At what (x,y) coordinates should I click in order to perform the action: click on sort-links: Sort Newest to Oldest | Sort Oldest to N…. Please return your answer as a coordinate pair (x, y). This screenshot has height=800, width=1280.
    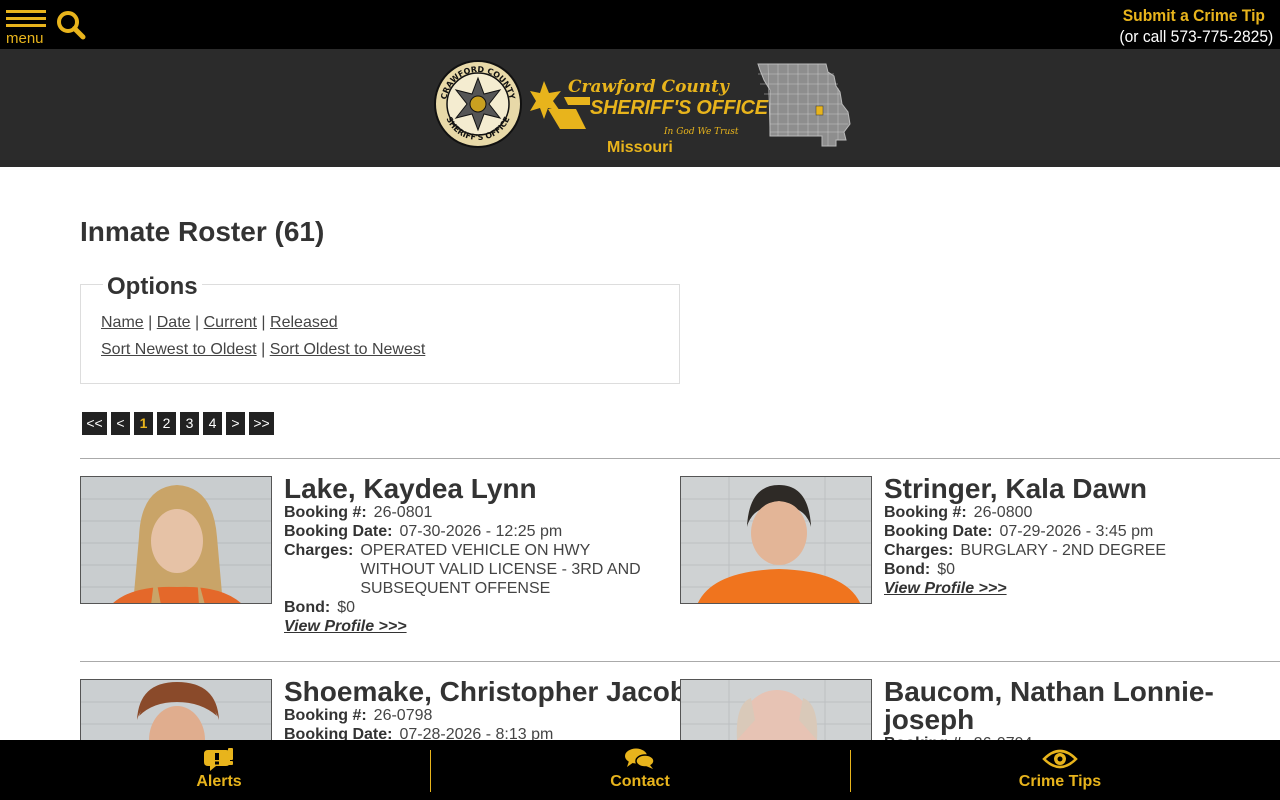
    Looking at the image, I should click on (263, 350).